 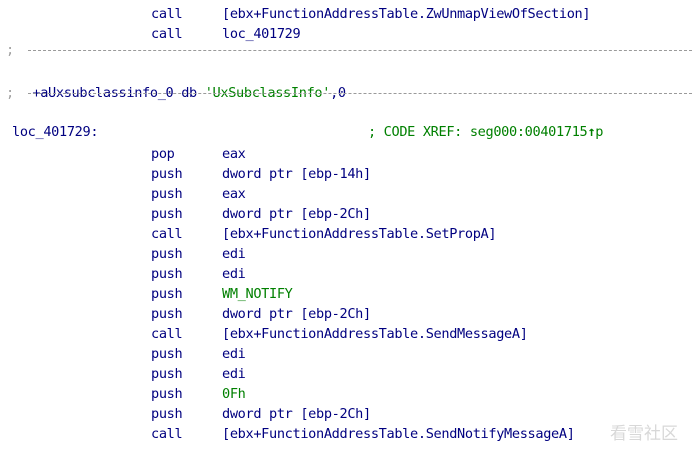 What do you see at coordinates (478, 132) in the screenshot?
I see `xref-text: ; CODE XREF: seg000:00401715` at bounding box center [478, 132].